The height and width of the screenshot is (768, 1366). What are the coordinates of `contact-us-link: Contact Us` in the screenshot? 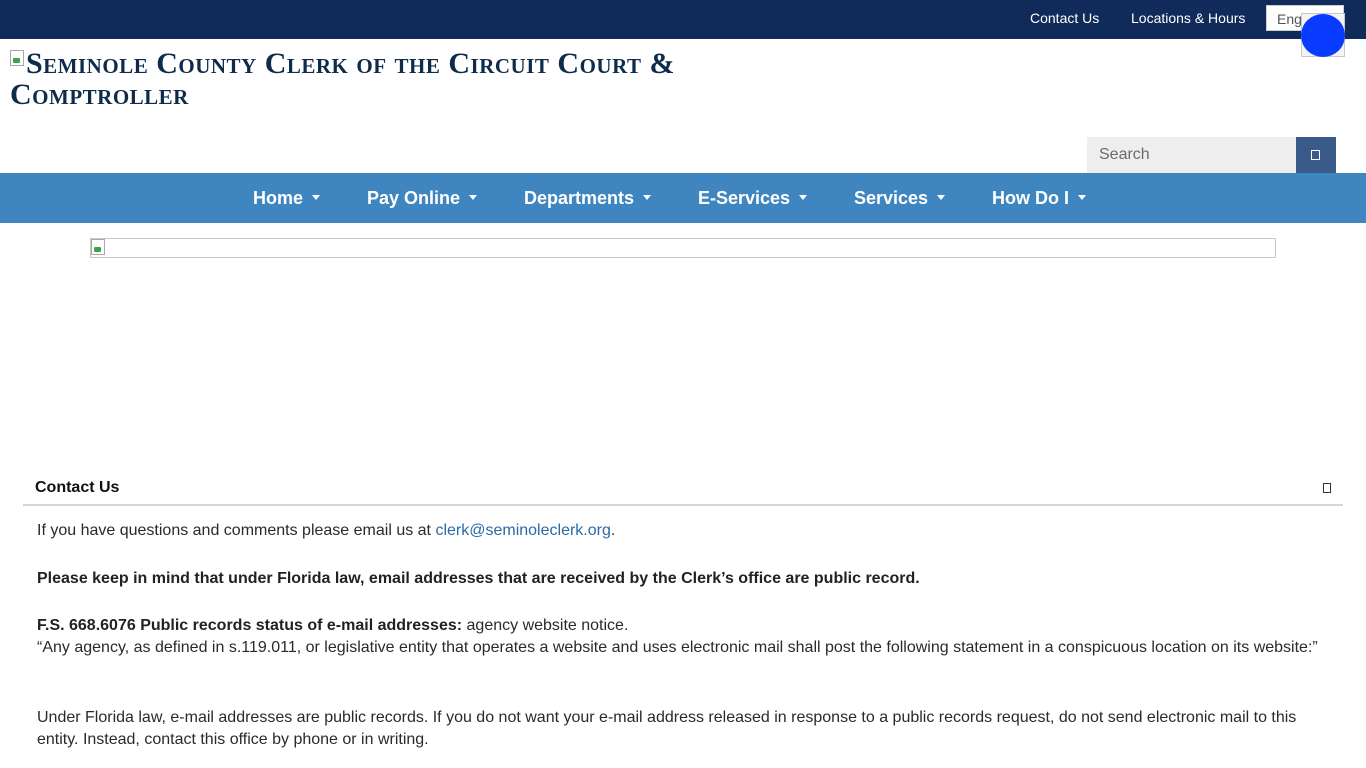 It's located at (1064, 18).